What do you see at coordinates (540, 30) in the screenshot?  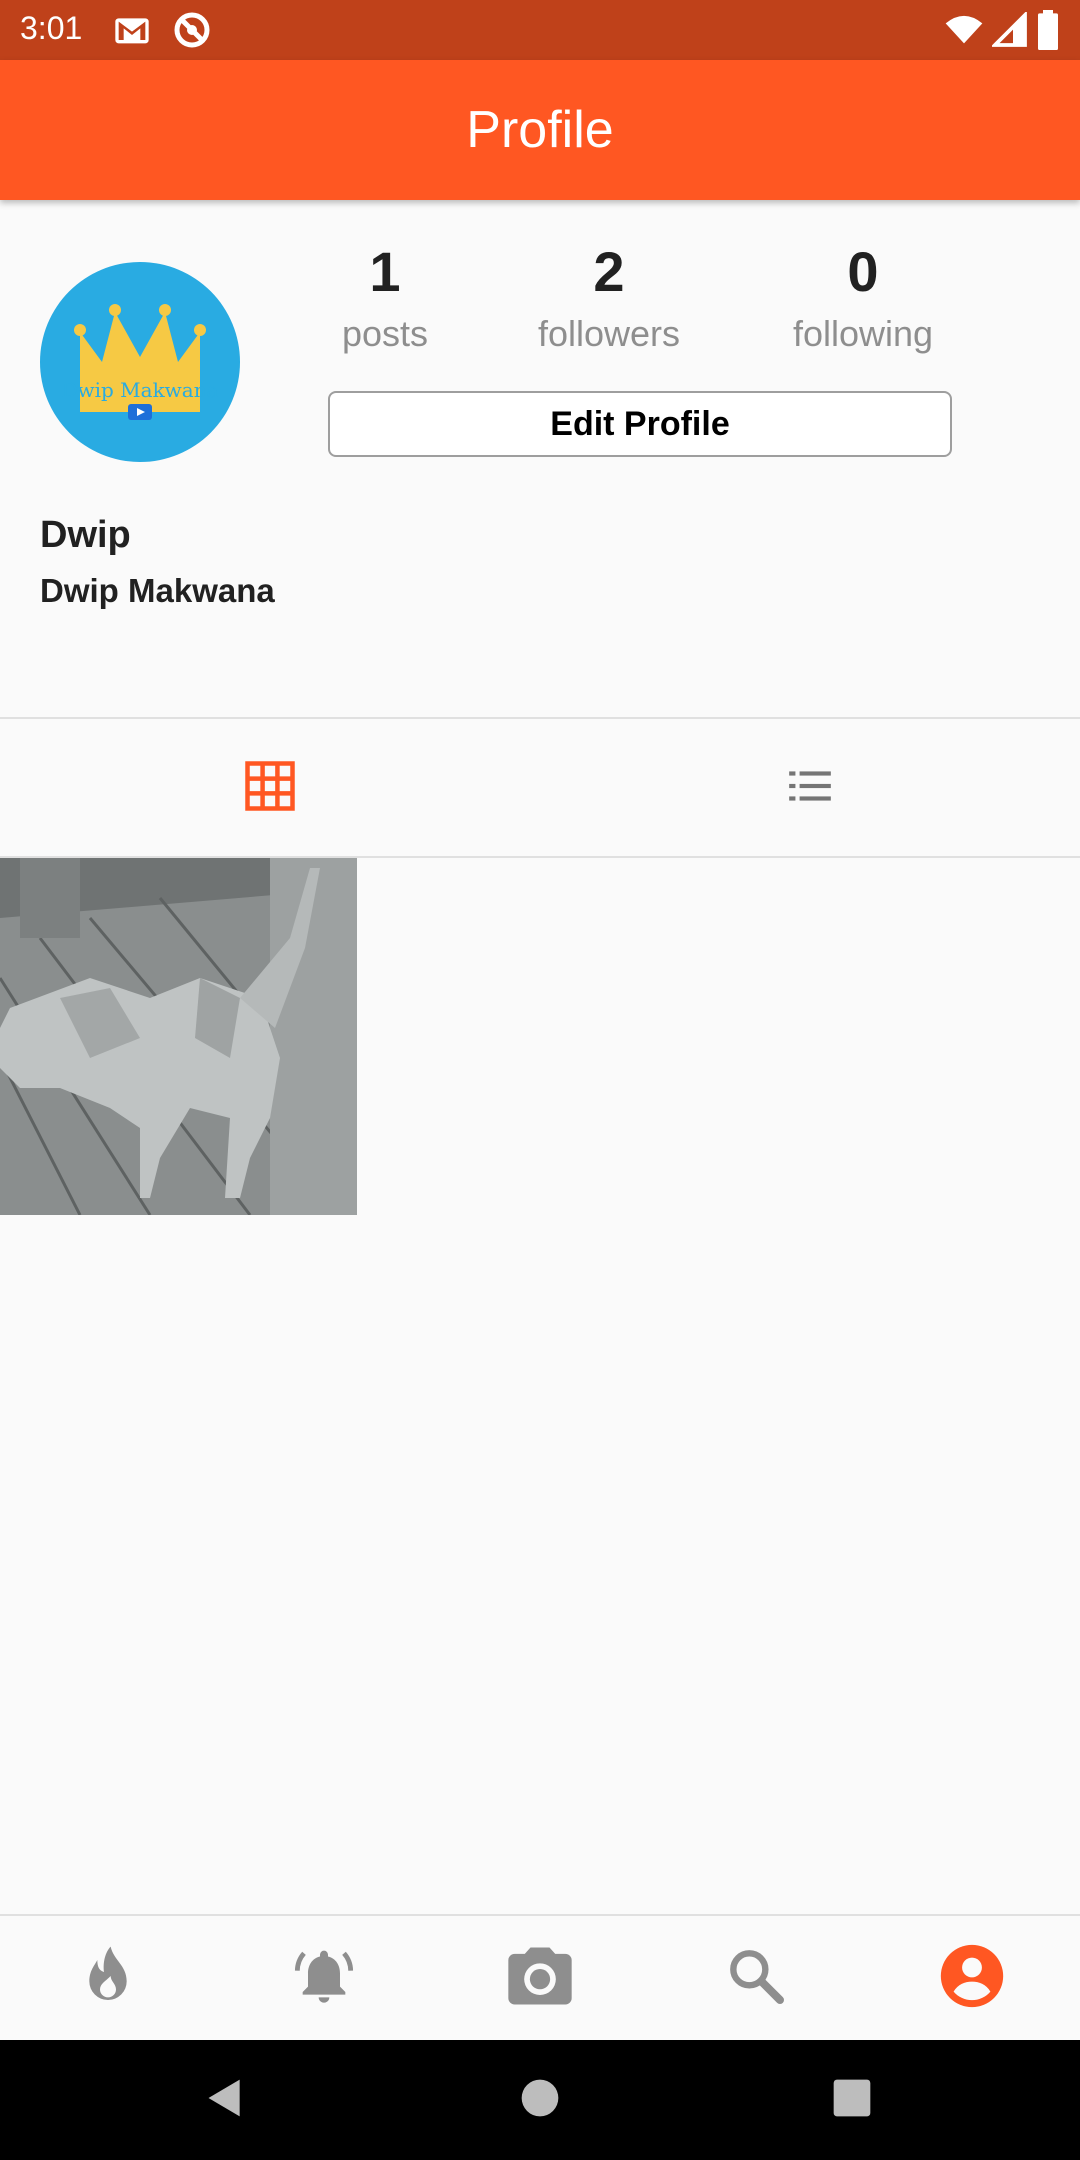 I see `status-bar: 3:01` at bounding box center [540, 30].